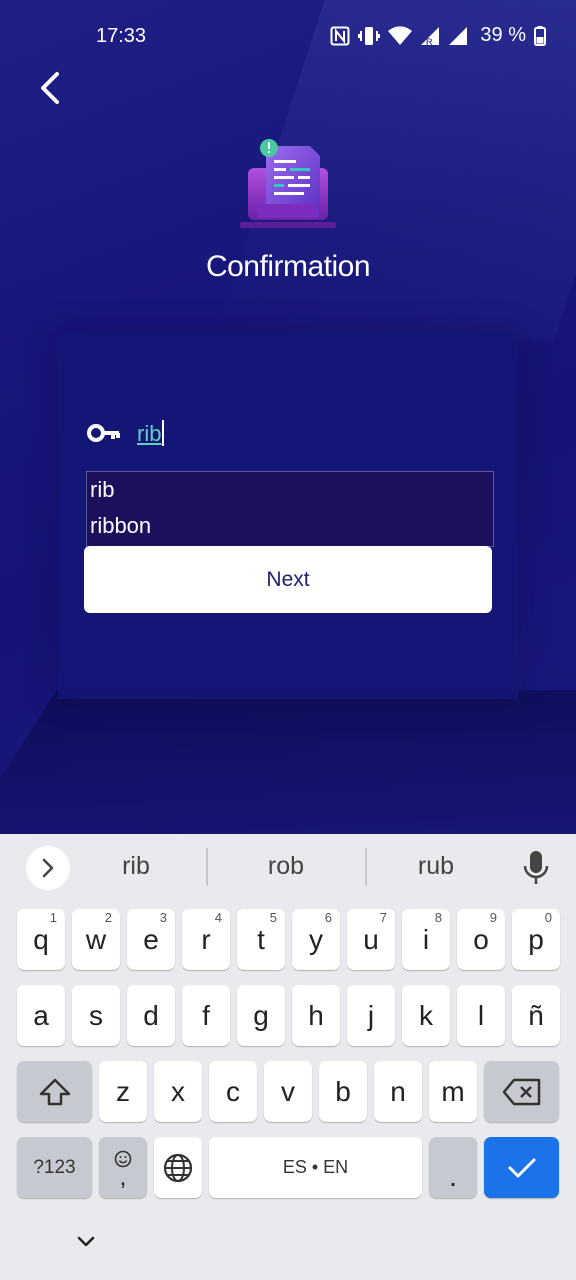  What do you see at coordinates (121, 36) in the screenshot?
I see `status-time: 17:33` at bounding box center [121, 36].